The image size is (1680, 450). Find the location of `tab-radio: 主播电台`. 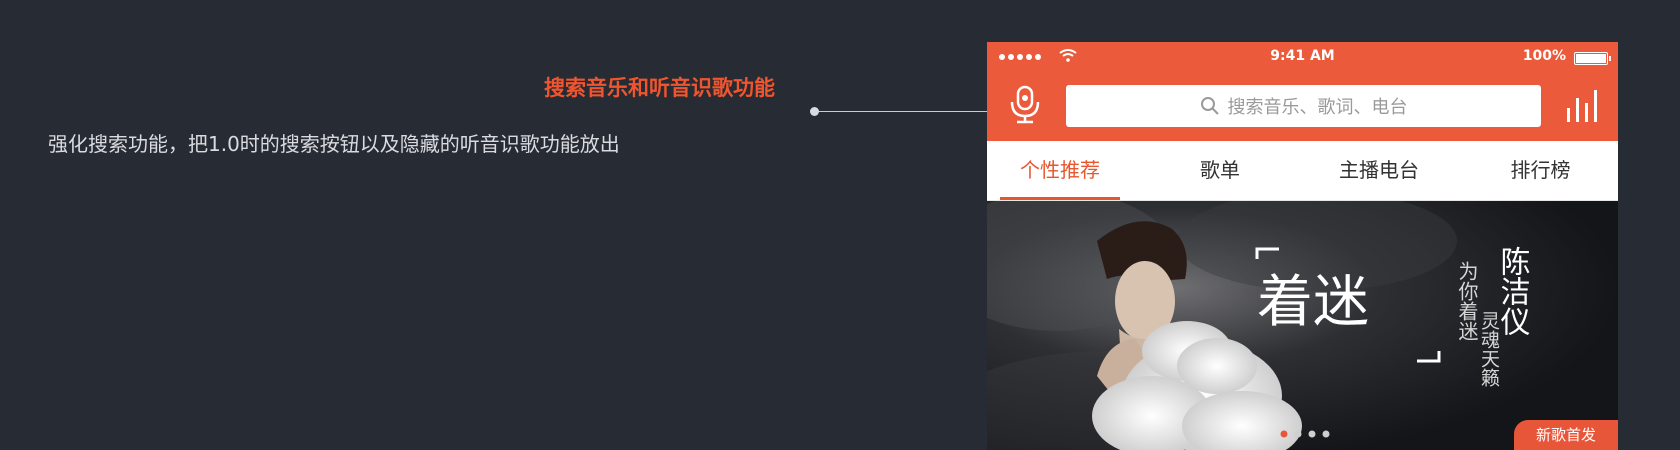

tab-radio: 主播电台 is located at coordinates (1379, 170).